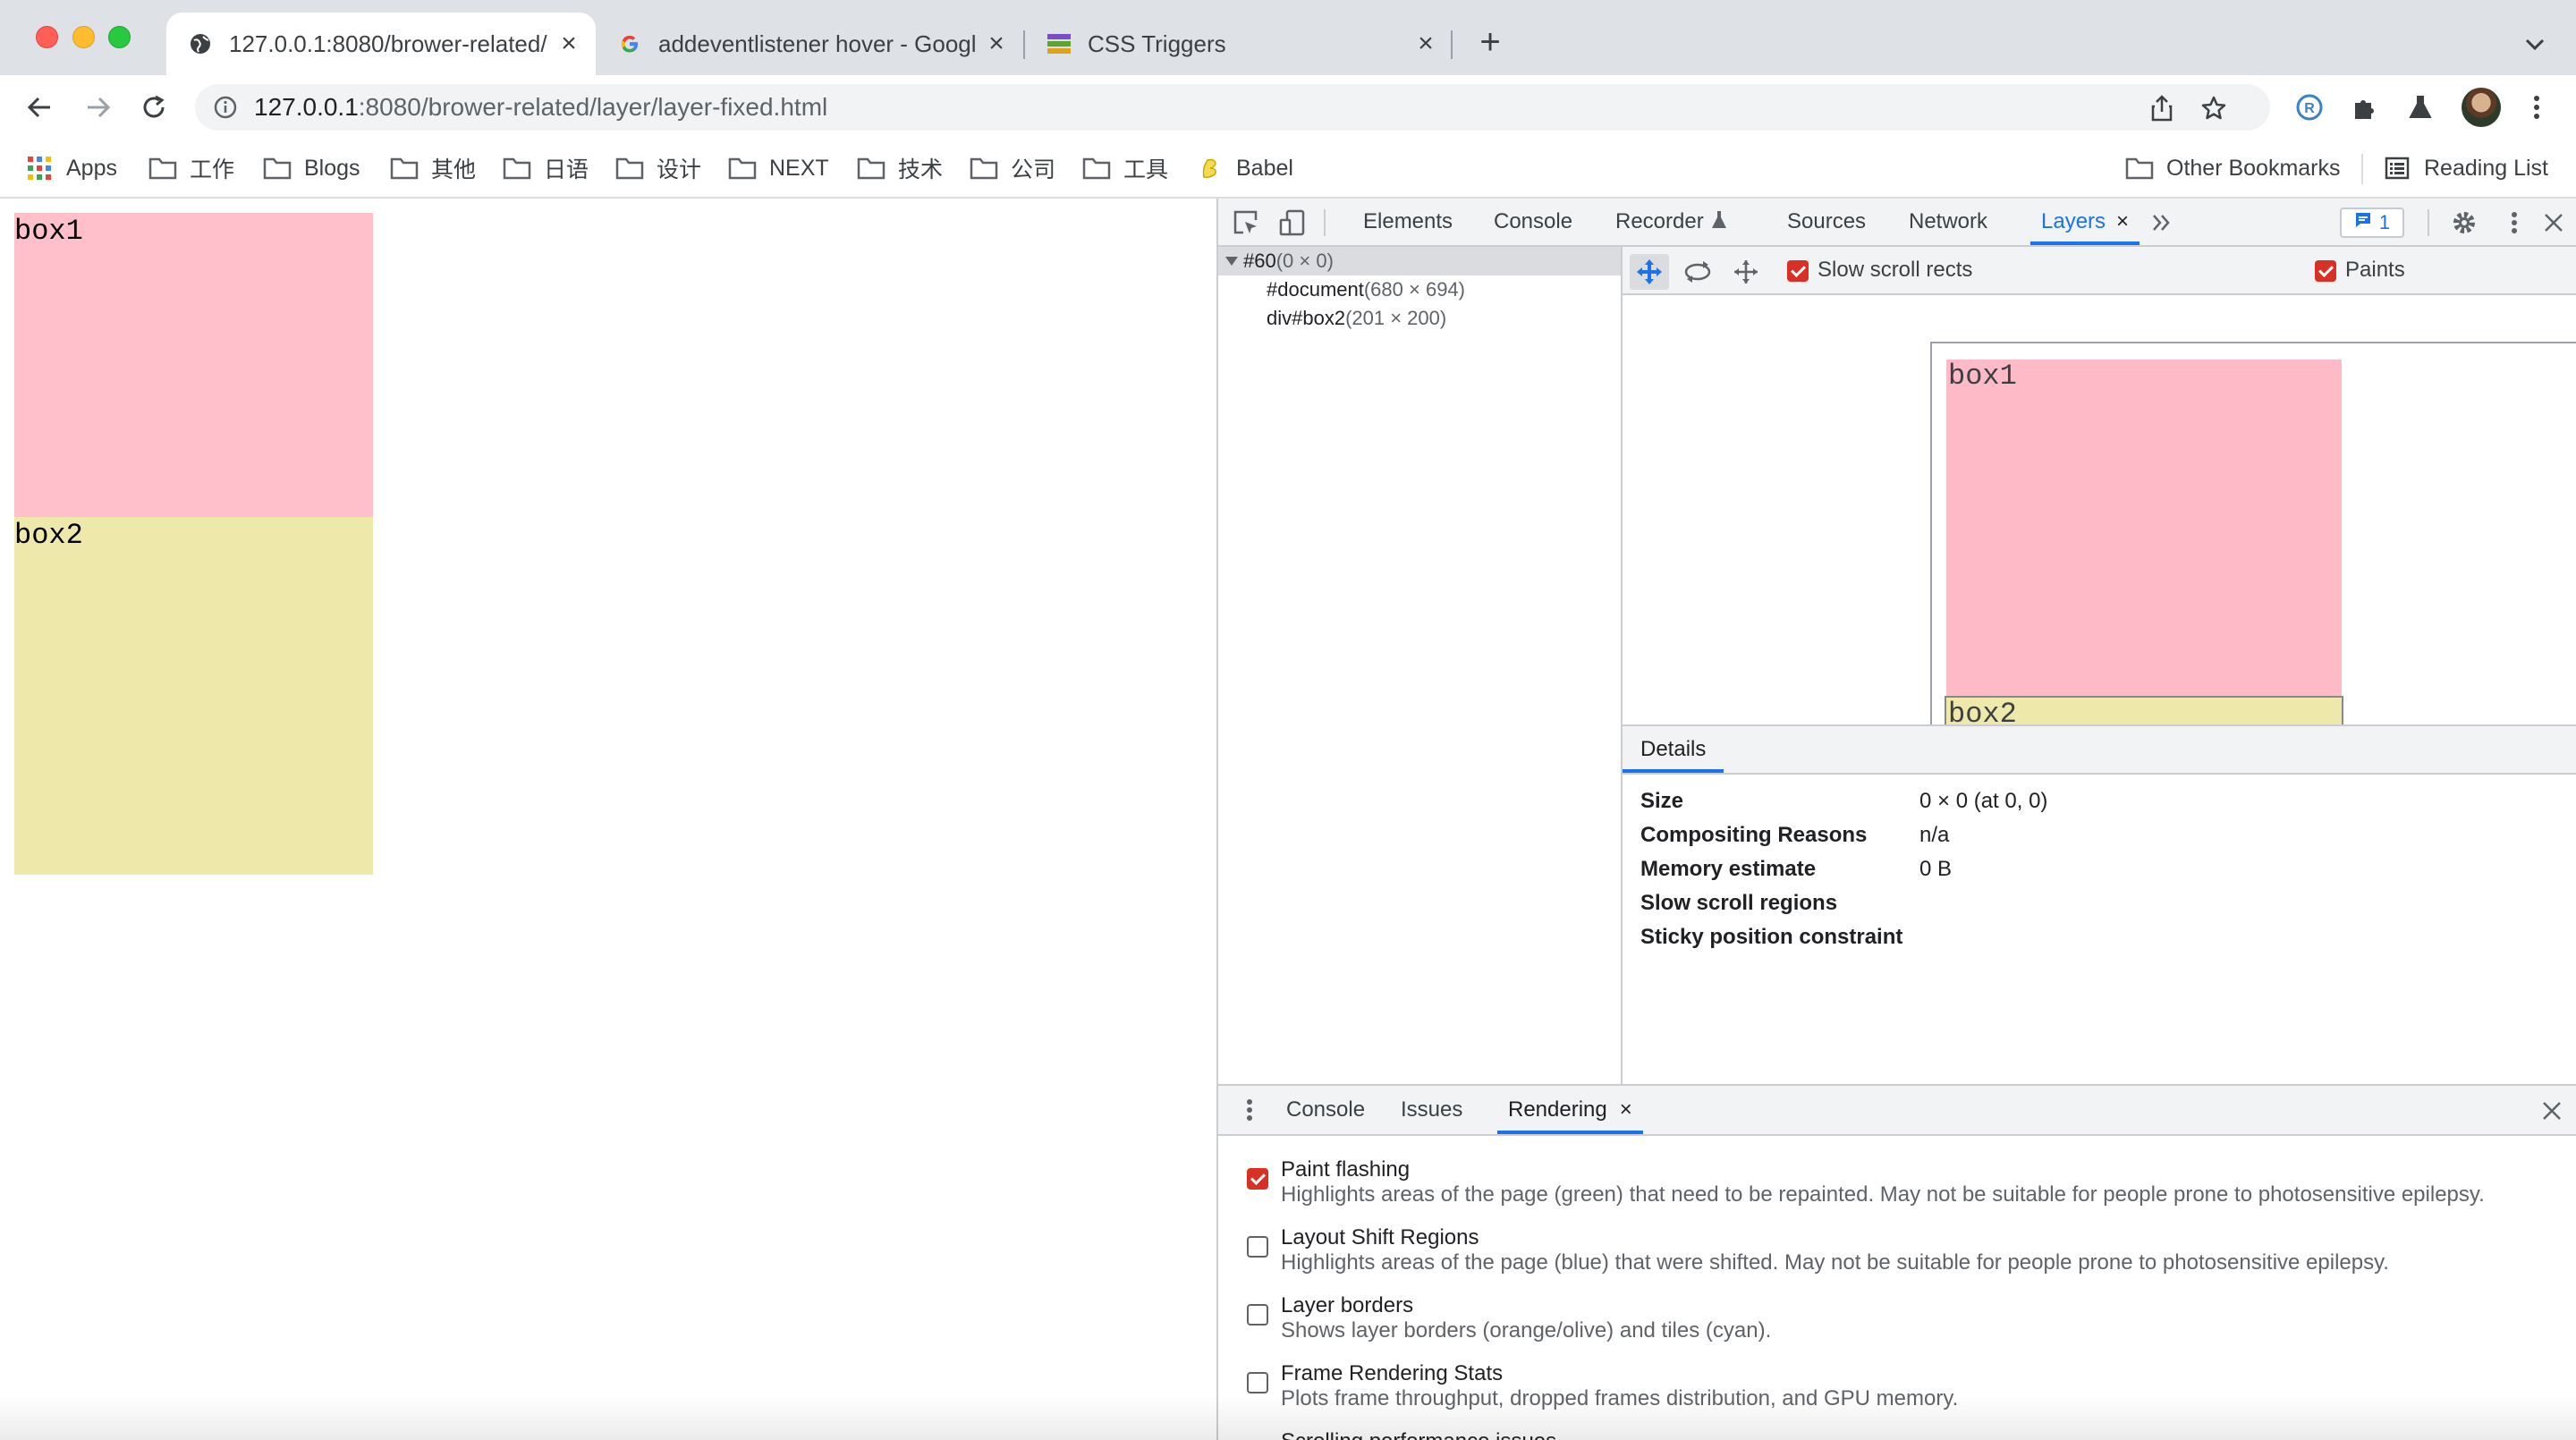  Describe the element at coordinates (1649, 272) in the screenshot. I see `pan-mode-icon` at that location.